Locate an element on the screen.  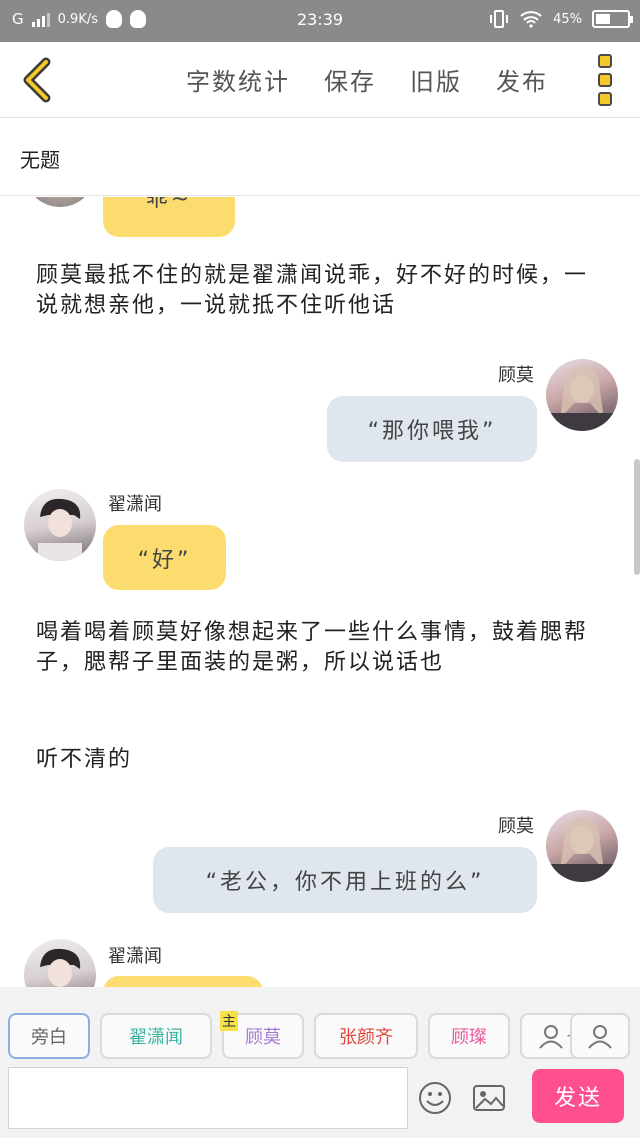
role-list-button is located at coordinates (600, 1036).